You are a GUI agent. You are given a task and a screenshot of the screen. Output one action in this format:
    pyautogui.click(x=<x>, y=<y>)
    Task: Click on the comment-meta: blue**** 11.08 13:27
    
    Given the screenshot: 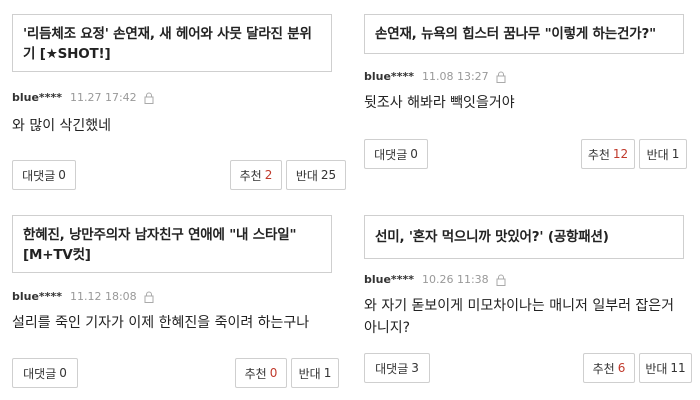 What is the action you would take?
    pyautogui.click(x=435, y=76)
    